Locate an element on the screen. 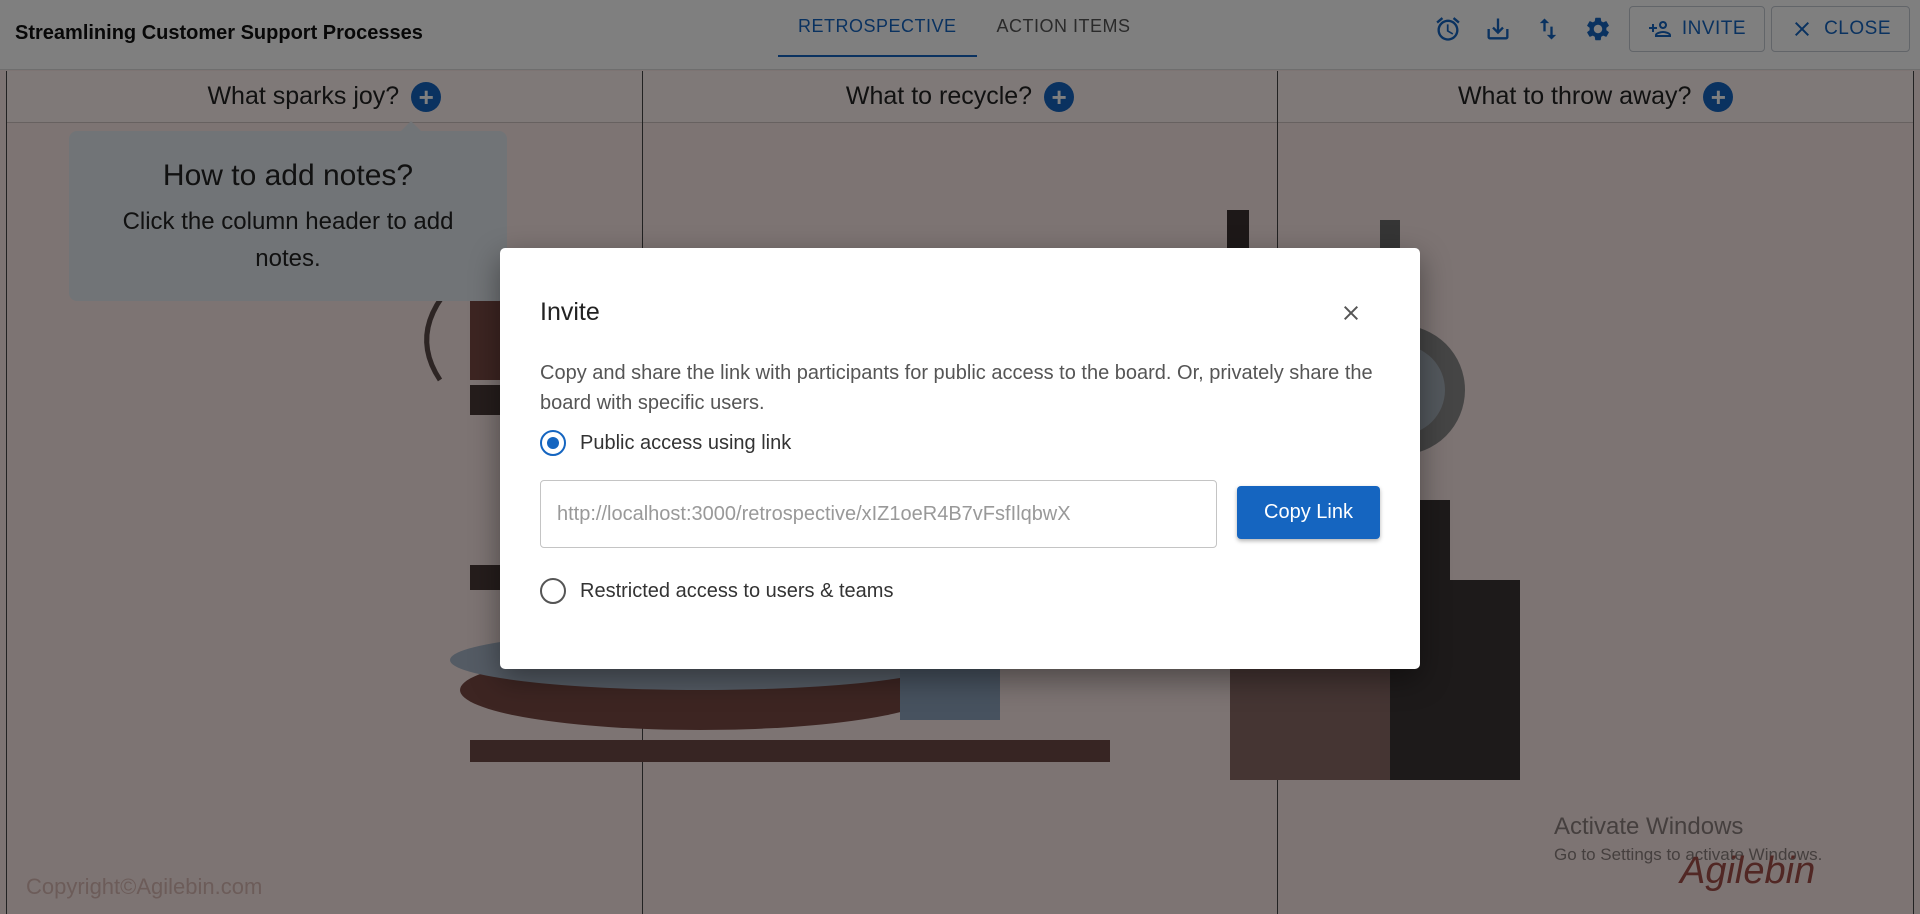 This screenshot has height=914, width=1920. radio-label: Public access using link is located at coordinates (686, 442).